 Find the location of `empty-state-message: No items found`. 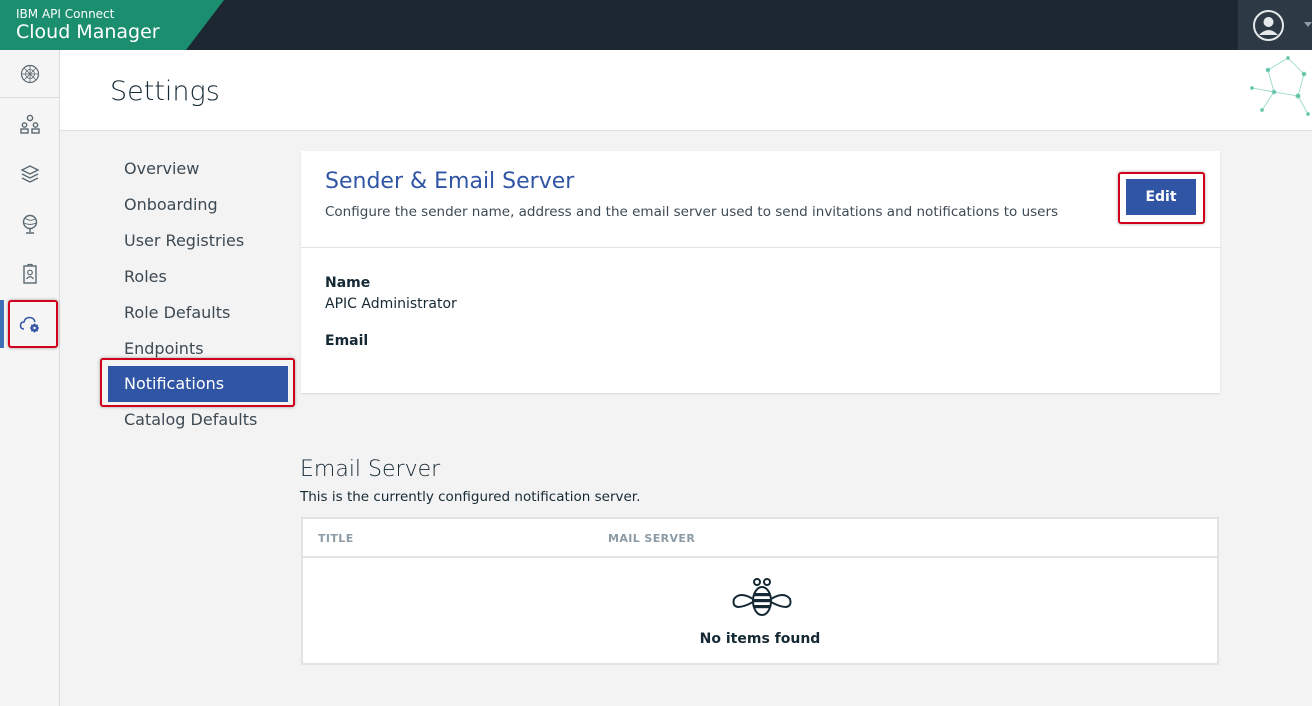

empty-state-message: No items found is located at coordinates (760, 639).